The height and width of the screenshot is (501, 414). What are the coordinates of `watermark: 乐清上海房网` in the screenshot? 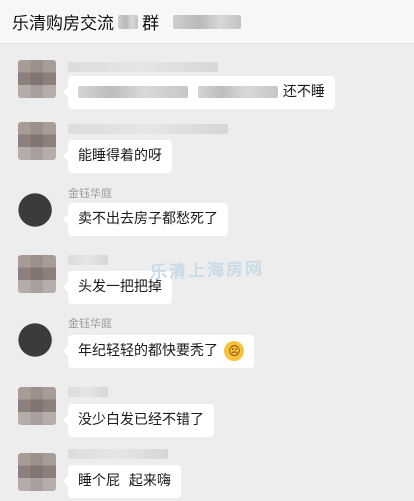 It's located at (207, 271).